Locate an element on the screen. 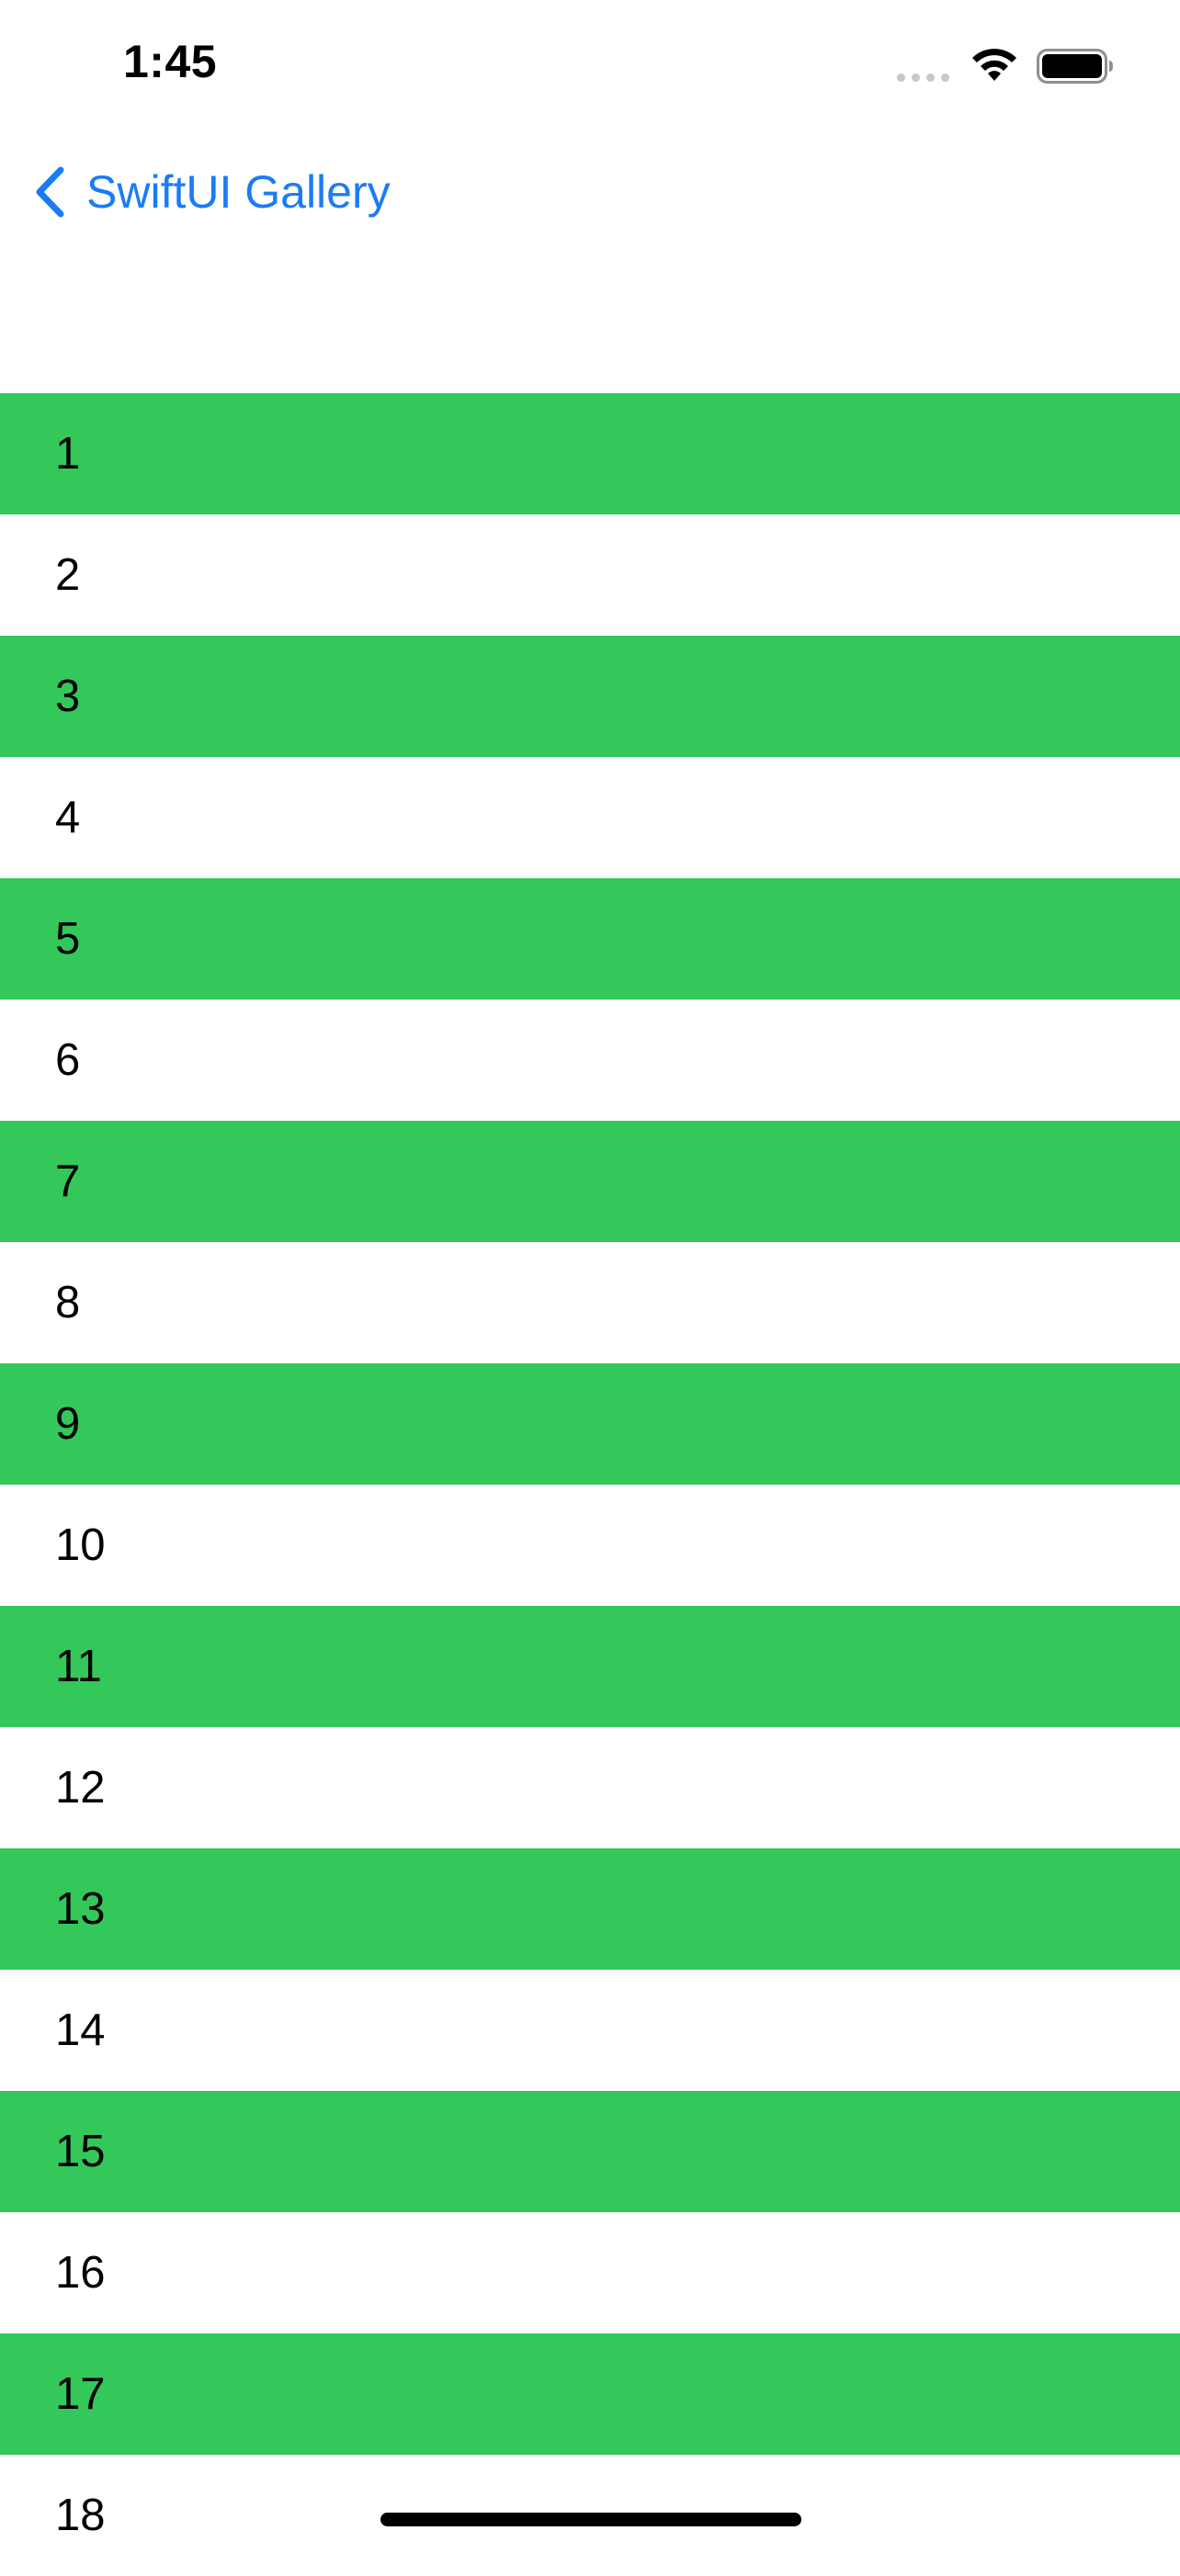 The image size is (1180, 2576). list-item: 17 is located at coordinates (590, 2394).